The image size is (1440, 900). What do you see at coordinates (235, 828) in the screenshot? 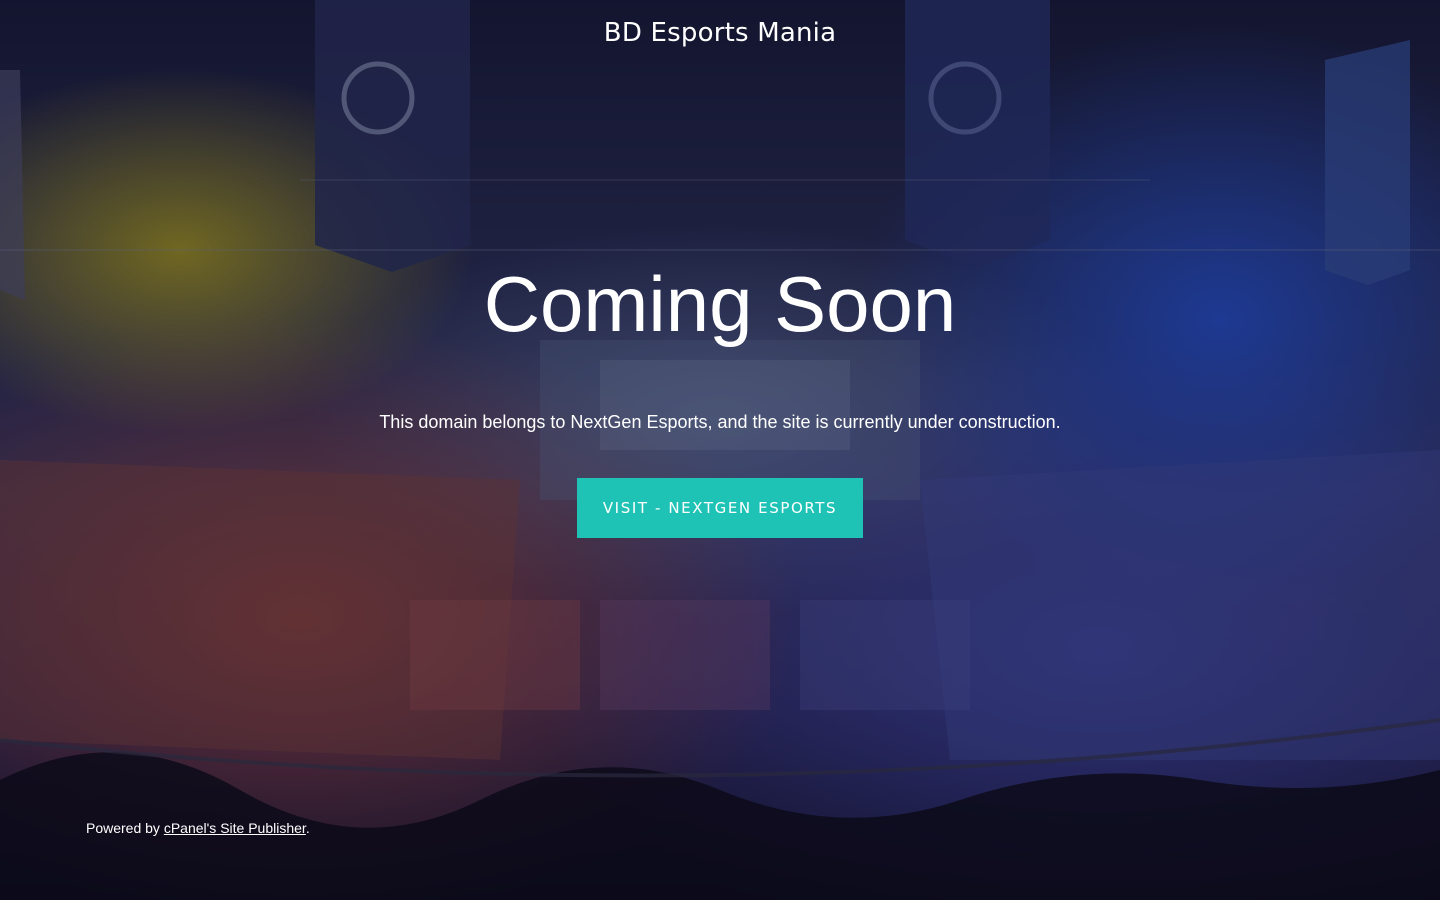
I see `cpanel-site-publisher-link: cPanel's Site Publisher` at bounding box center [235, 828].